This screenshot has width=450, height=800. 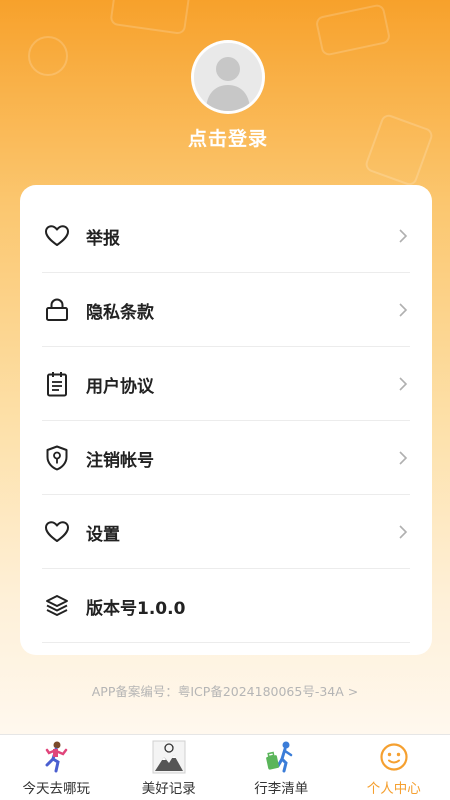 I want to click on menu-item-label: 用户协议, so click(x=120, y=386).